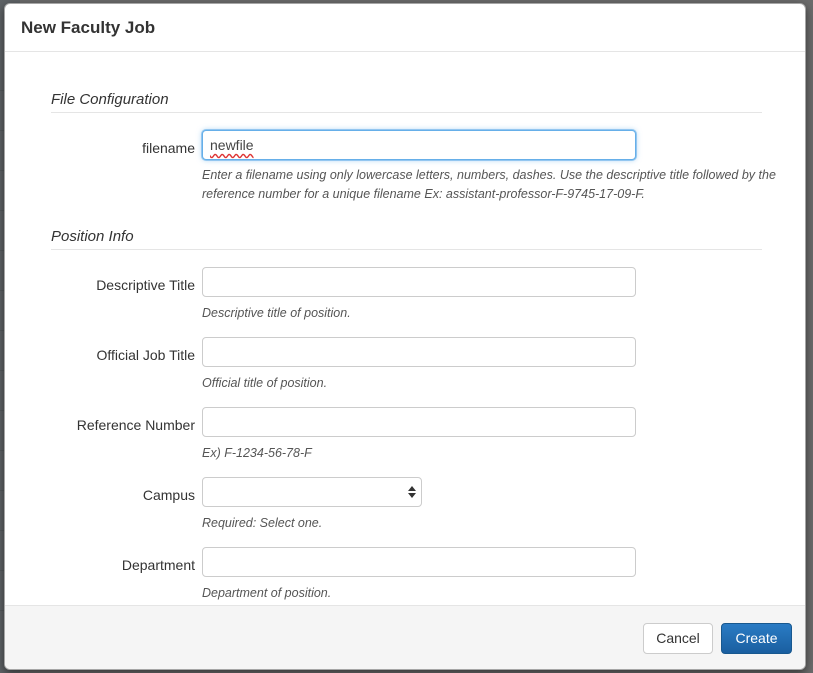  What do you see at coordinates (405, 637) in the screenshot?
I see `modal-footer: Cancel Create` at bounding box center [405, 637].